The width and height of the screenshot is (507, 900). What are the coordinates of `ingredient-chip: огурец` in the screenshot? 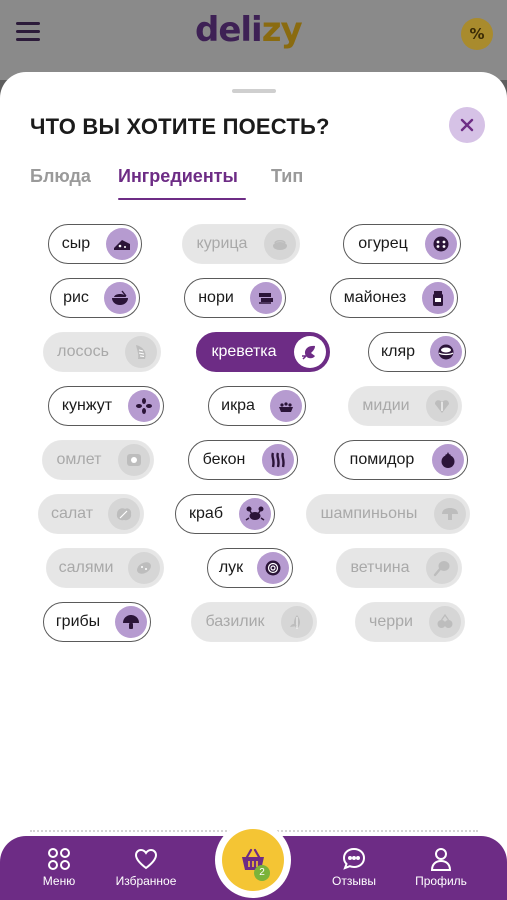 It's located at (402, 244).